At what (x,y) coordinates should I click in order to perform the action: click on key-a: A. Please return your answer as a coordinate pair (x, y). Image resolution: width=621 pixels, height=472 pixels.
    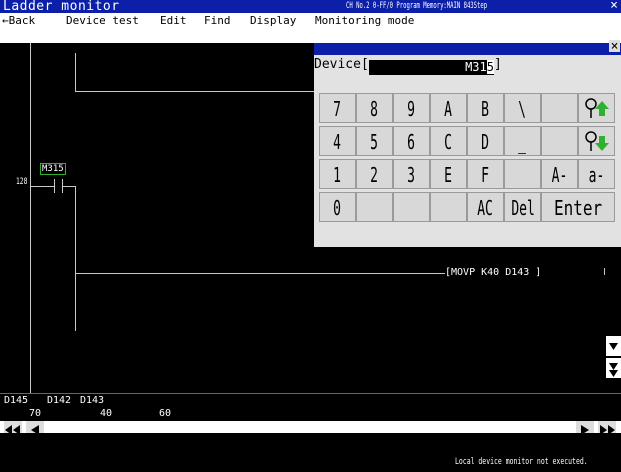
    Looking at the image, I should click on (448, 108).